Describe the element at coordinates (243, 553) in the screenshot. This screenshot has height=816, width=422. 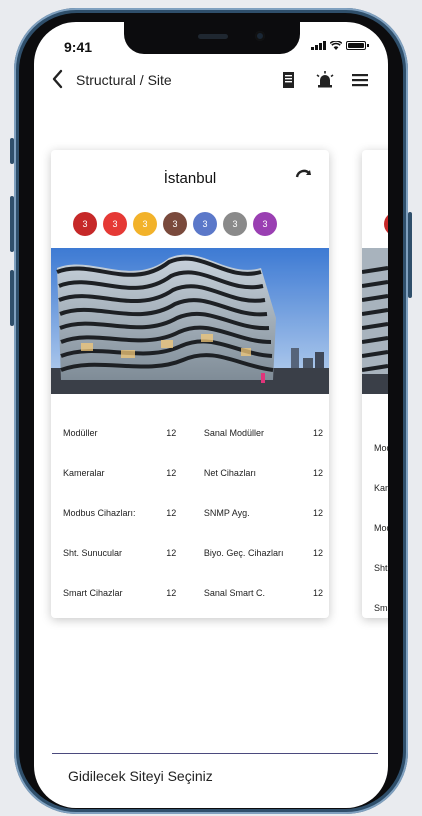
I see `stat-label: Biyo. Geç. Cihazları` at that location.